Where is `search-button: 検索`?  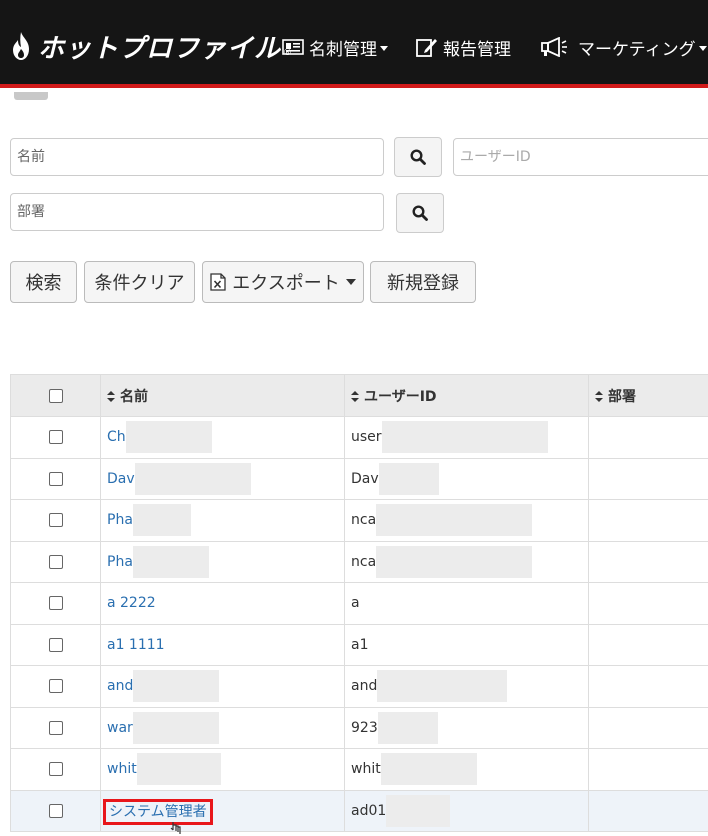 search-button: 検索 is located at coordinates (43, 282).